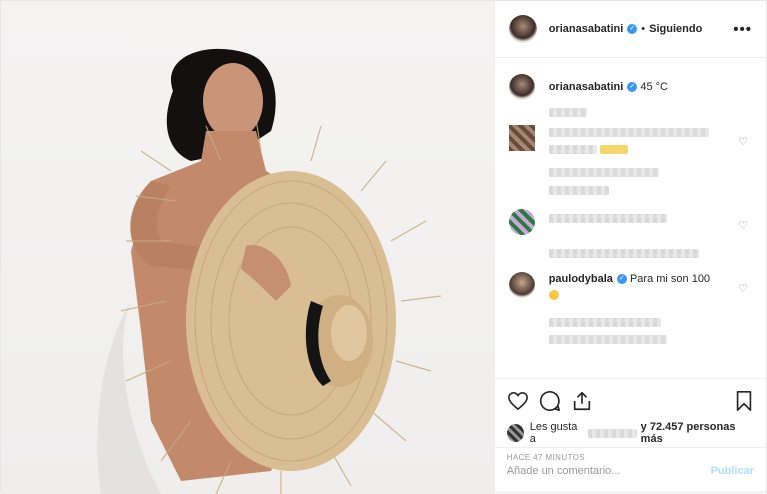  I want to click on commenter-username: paulodybala, so click(581, 279).